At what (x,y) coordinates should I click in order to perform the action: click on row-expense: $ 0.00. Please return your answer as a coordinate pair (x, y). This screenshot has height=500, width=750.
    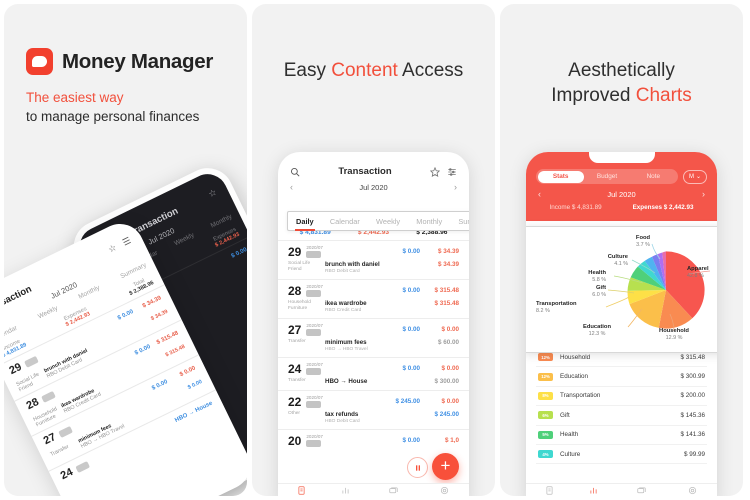
    Looking at the image, I should click on (450, 368).